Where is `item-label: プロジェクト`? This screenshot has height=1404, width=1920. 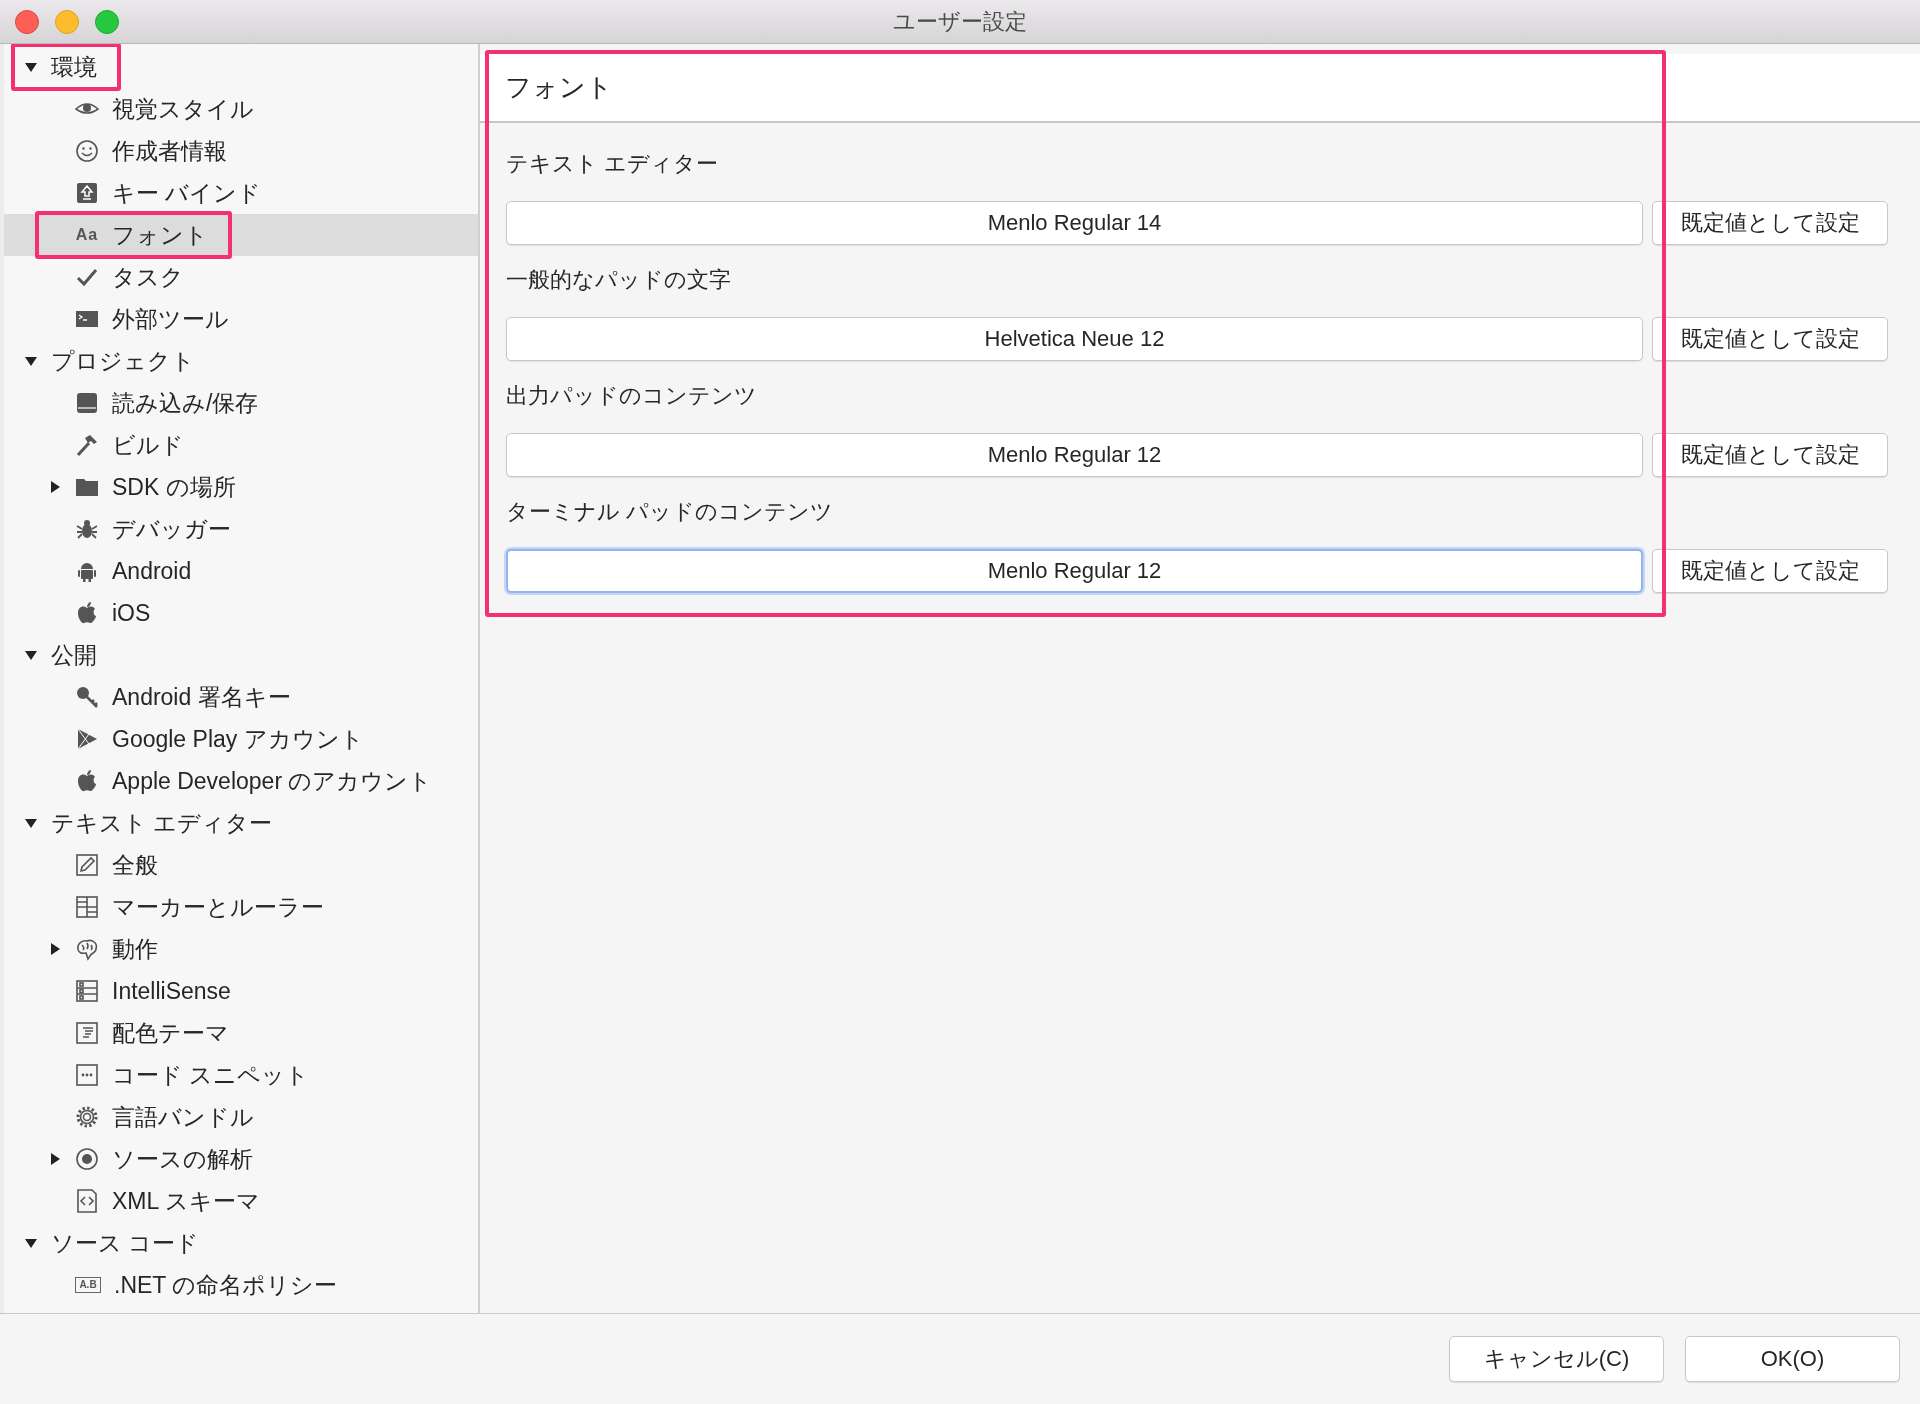
item-label: プロジェクト is located at coordinates (123, 361).